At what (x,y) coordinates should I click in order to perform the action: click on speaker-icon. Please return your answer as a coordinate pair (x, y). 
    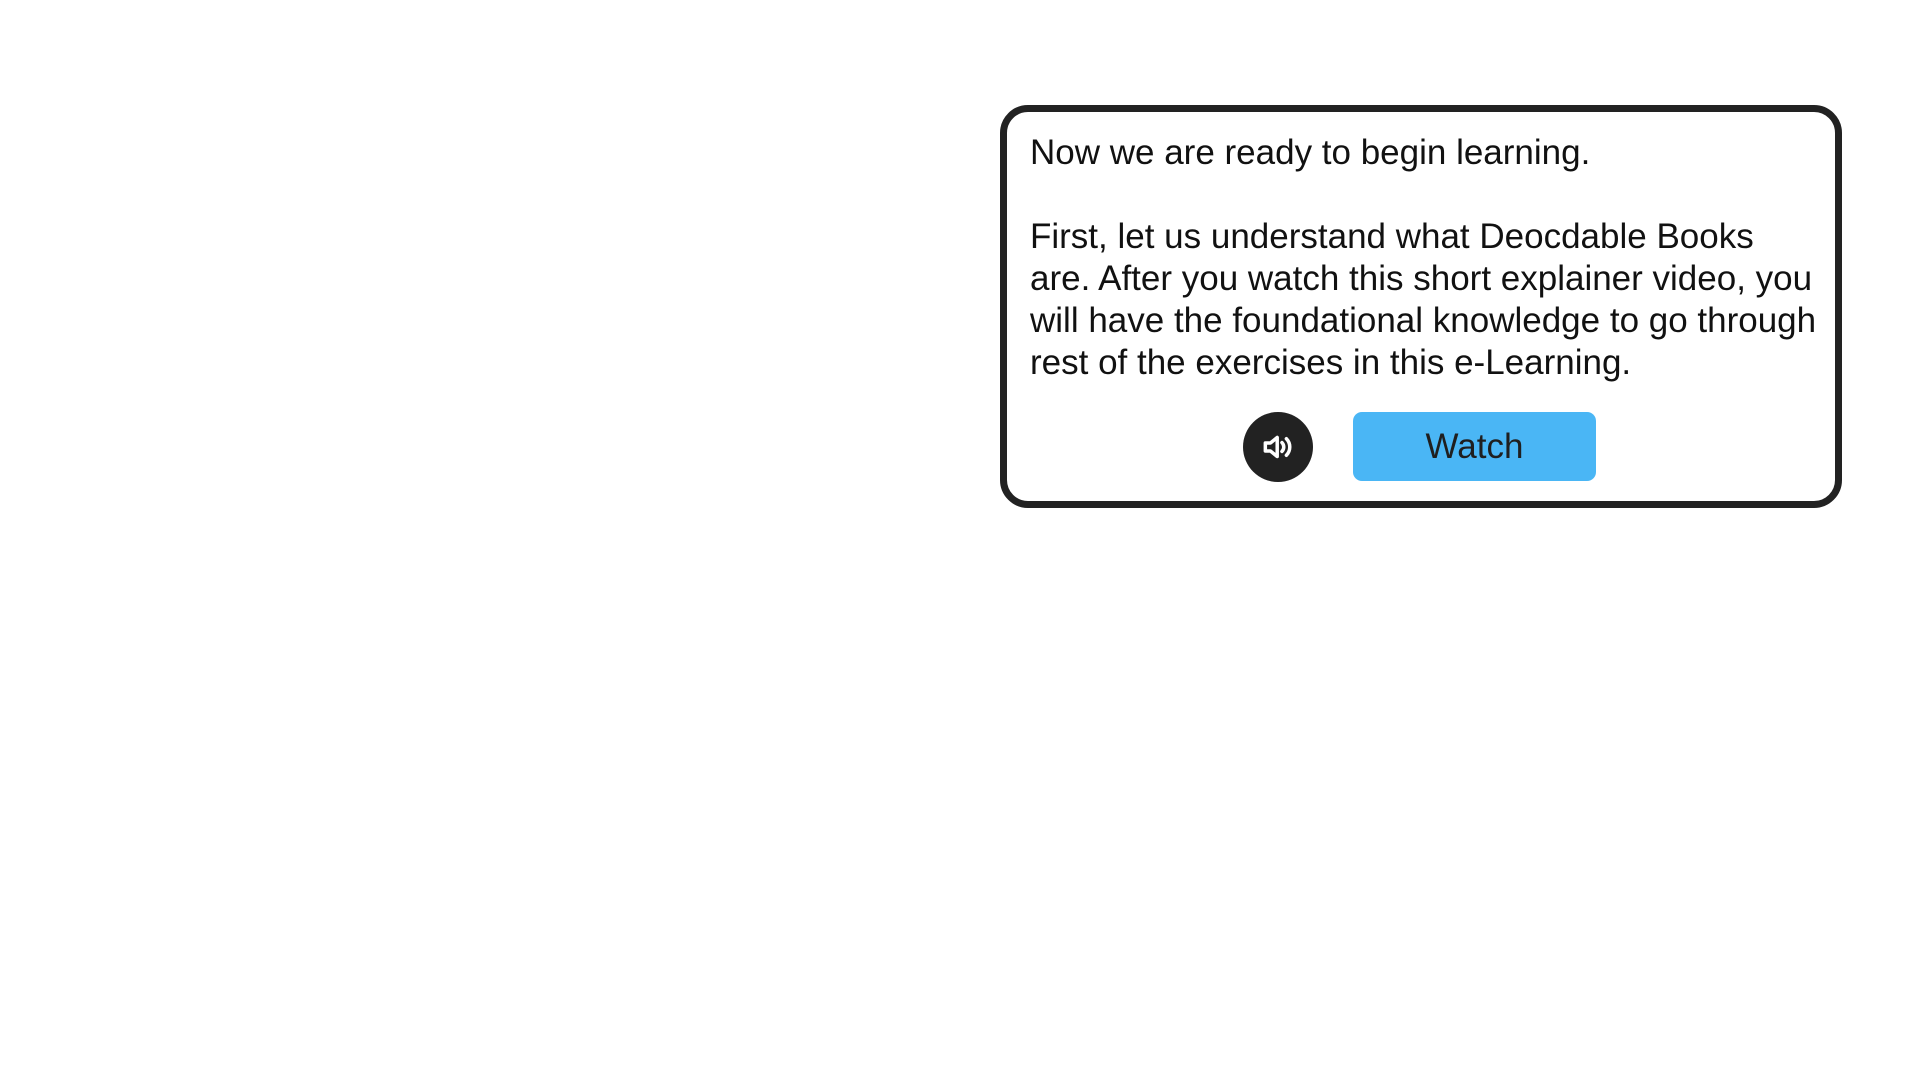
    Looking at the image, I should click on (1277, 447).